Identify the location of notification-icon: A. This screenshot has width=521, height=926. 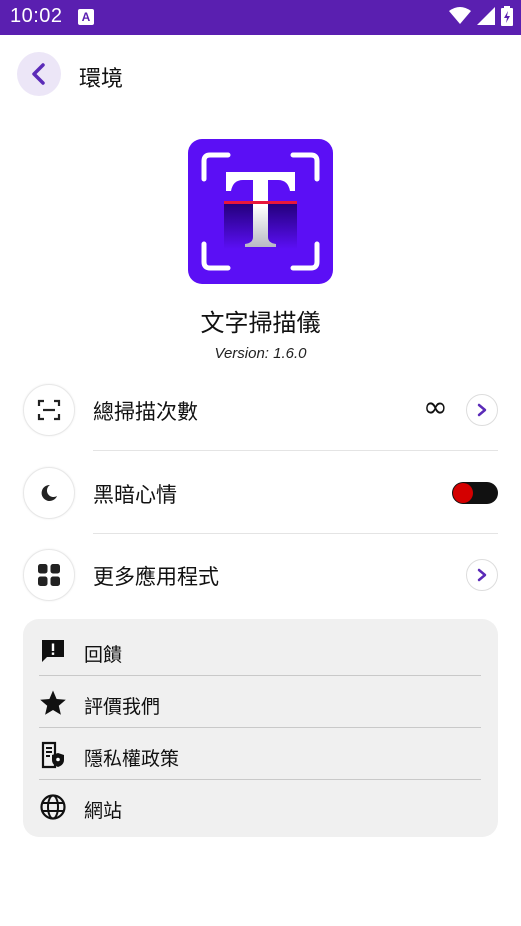
(86, 17).